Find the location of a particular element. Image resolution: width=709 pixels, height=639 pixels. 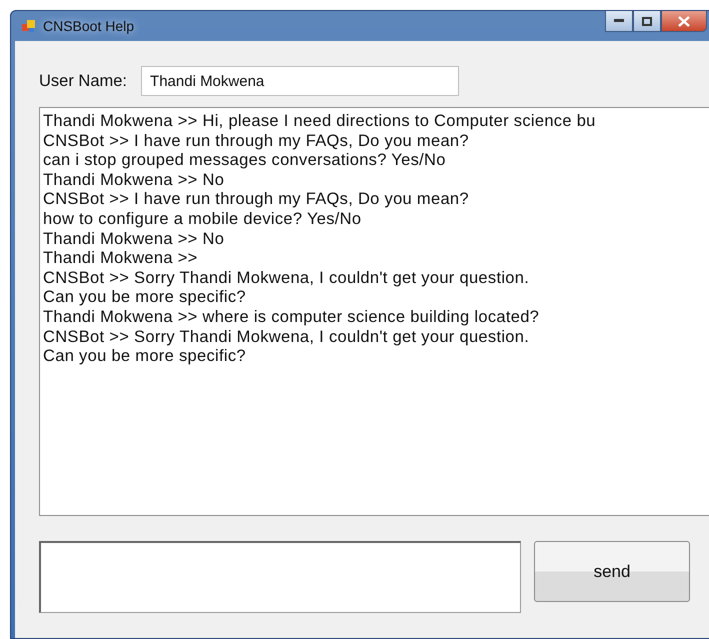

conversation-line: Thandi Mokwena >> Hi, please I need directions to Computer science bu is located at coordinates (320, 122).